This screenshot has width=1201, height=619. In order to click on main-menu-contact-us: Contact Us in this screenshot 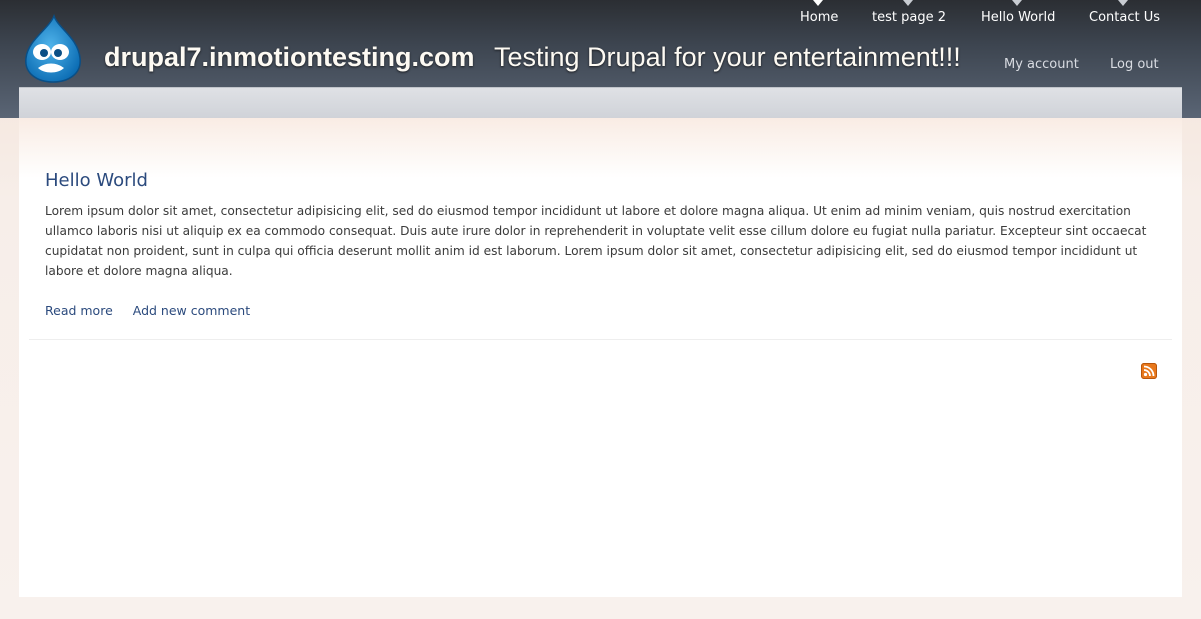, I will do `click(1124, 17)`.